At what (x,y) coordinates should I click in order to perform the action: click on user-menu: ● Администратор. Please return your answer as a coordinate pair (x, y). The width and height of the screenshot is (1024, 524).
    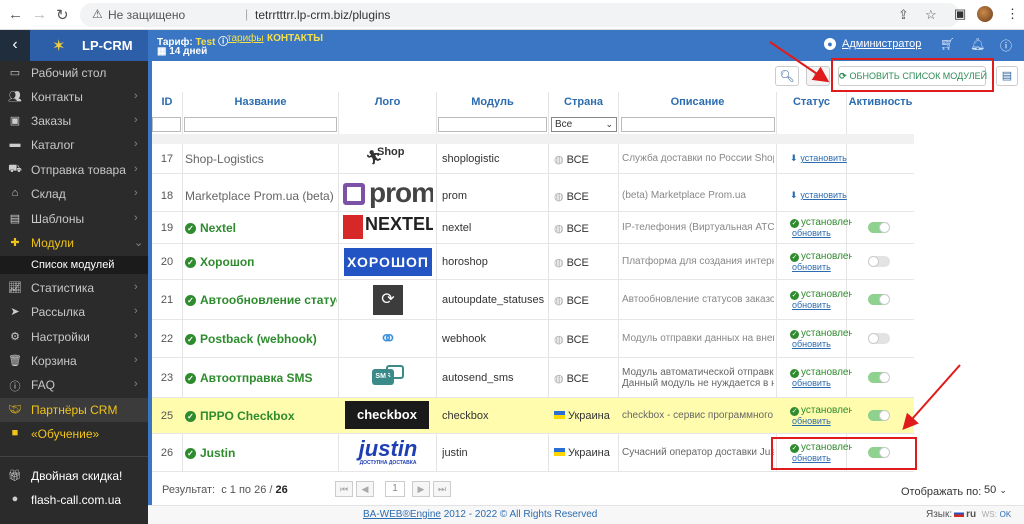
    Looking at the image, I should click on (872, 44).